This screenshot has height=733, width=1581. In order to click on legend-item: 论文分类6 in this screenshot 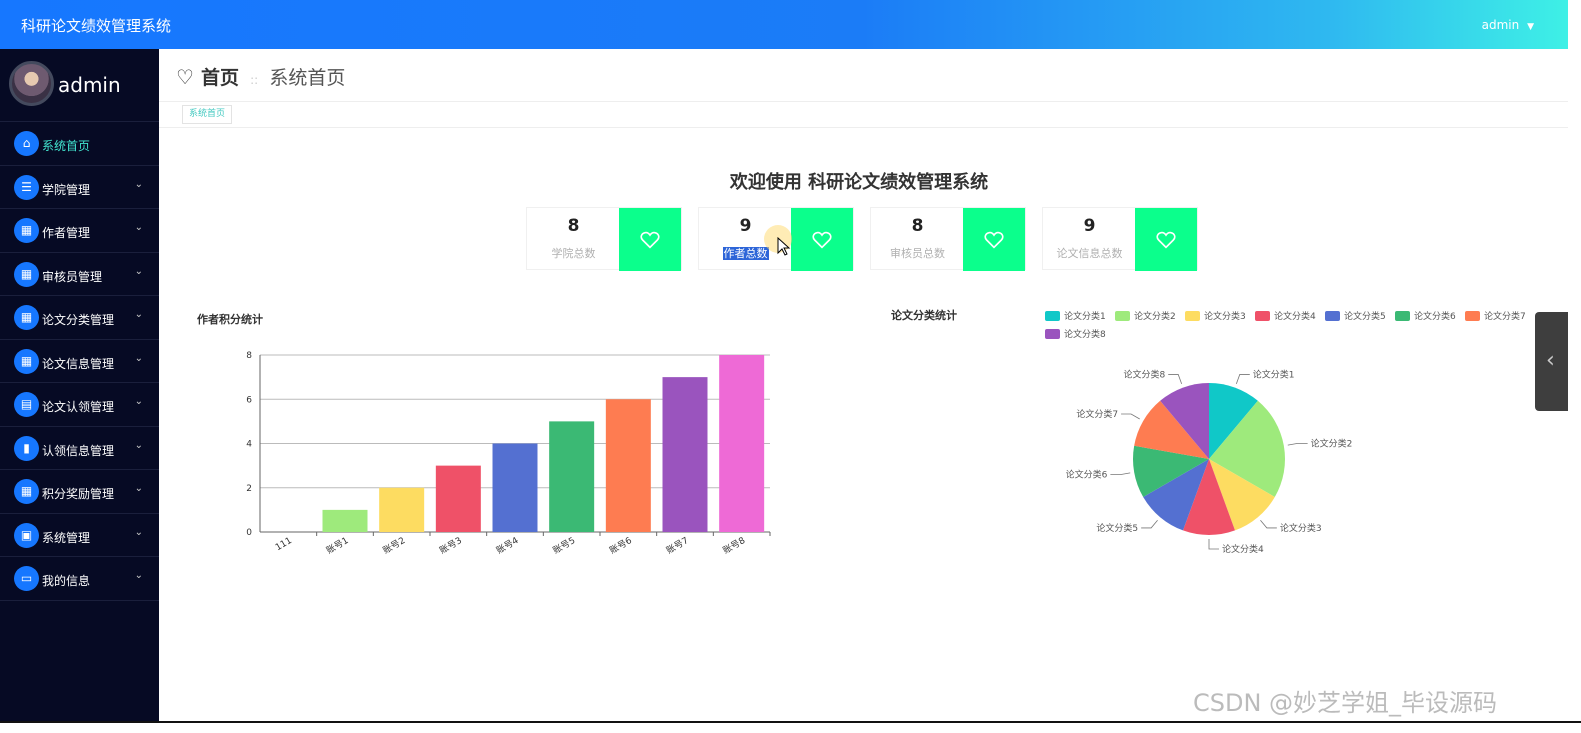, I will do `click(1425, 313)`.